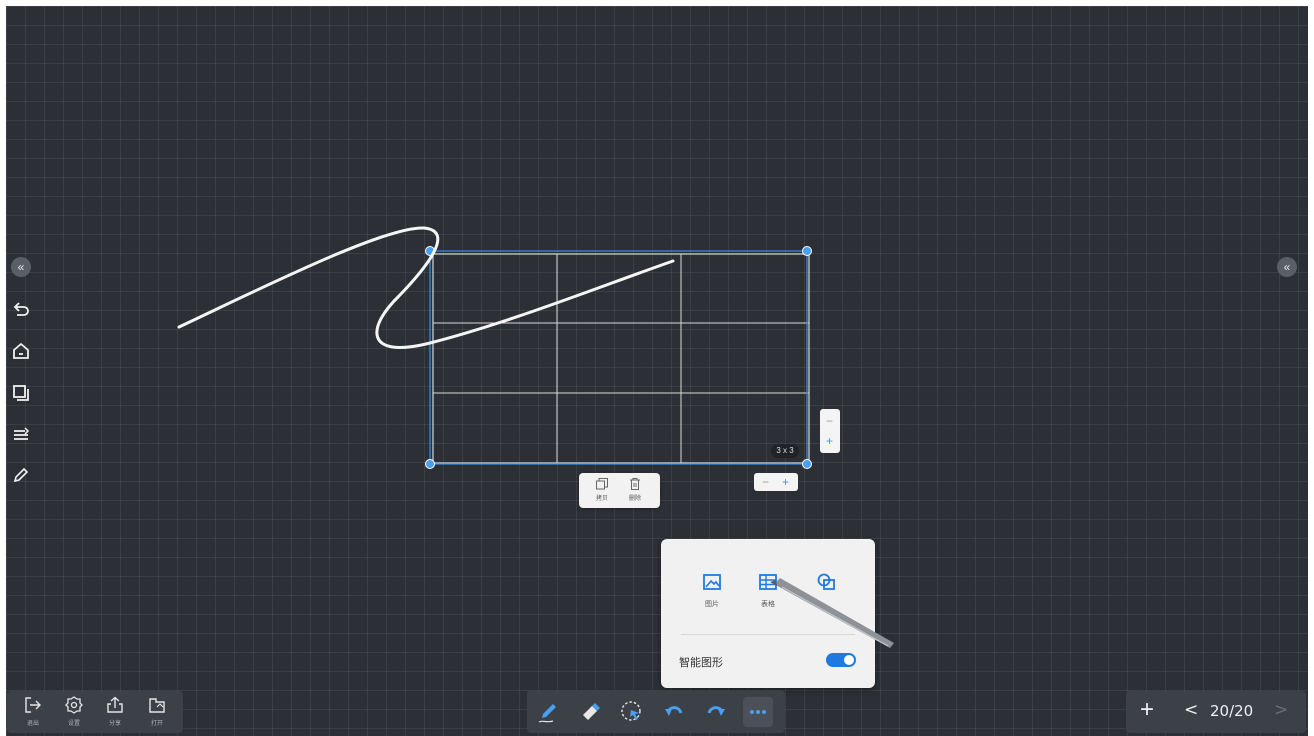 This screenshot has height=736, width=1314. I want to click on share-label: 分享, so click(114, 724).